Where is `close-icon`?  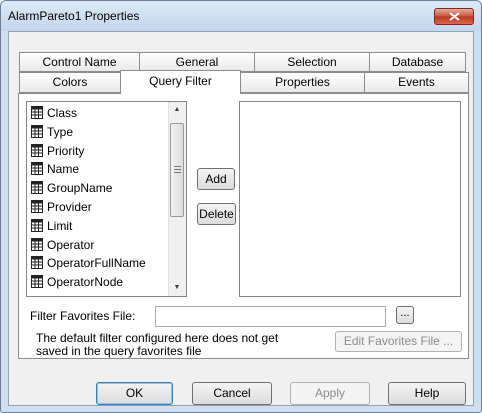 close-icon is located at coordinates (454, 16).